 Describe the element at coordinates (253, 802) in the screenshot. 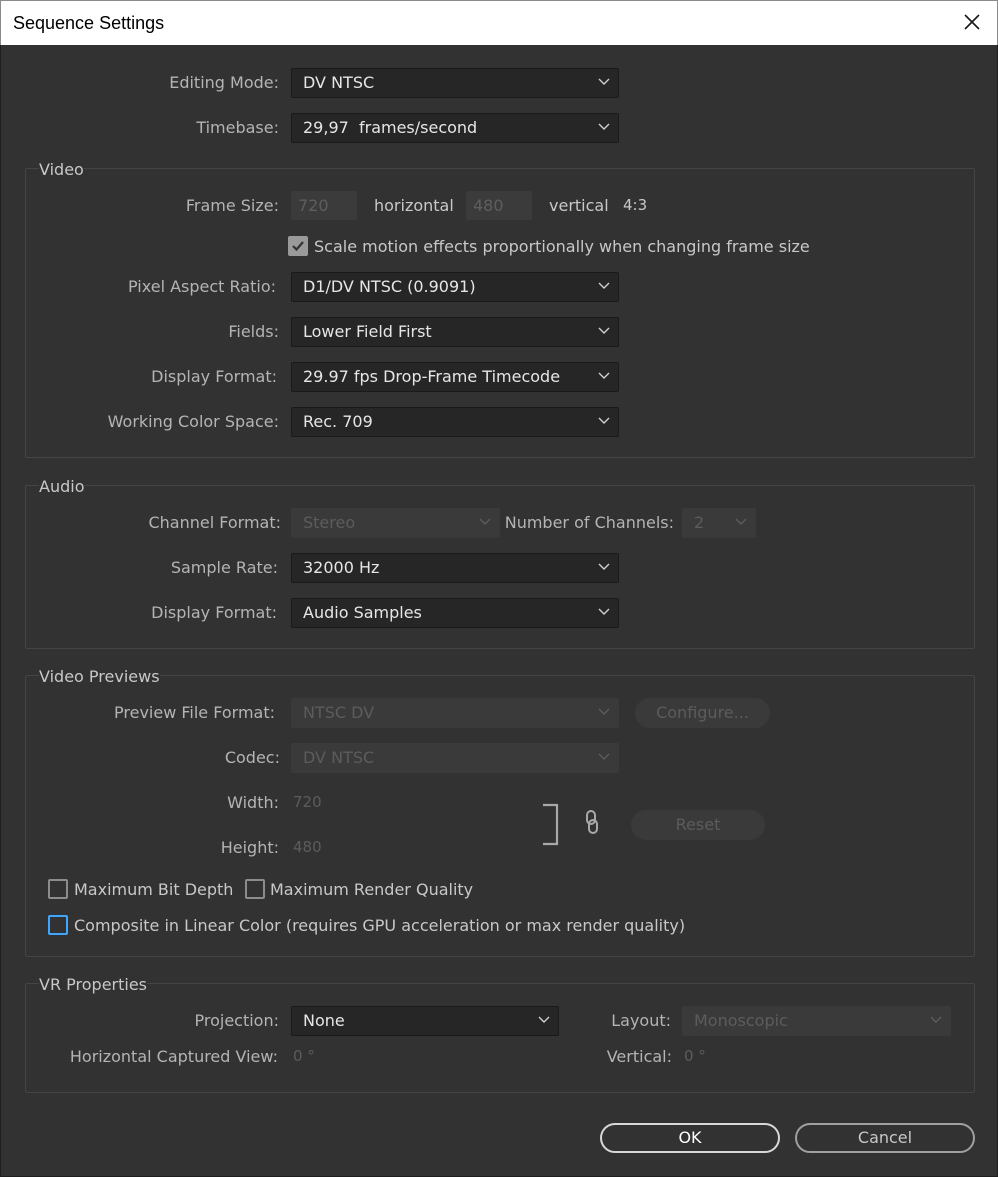

I see `preview-width-label: Width:` at that location.